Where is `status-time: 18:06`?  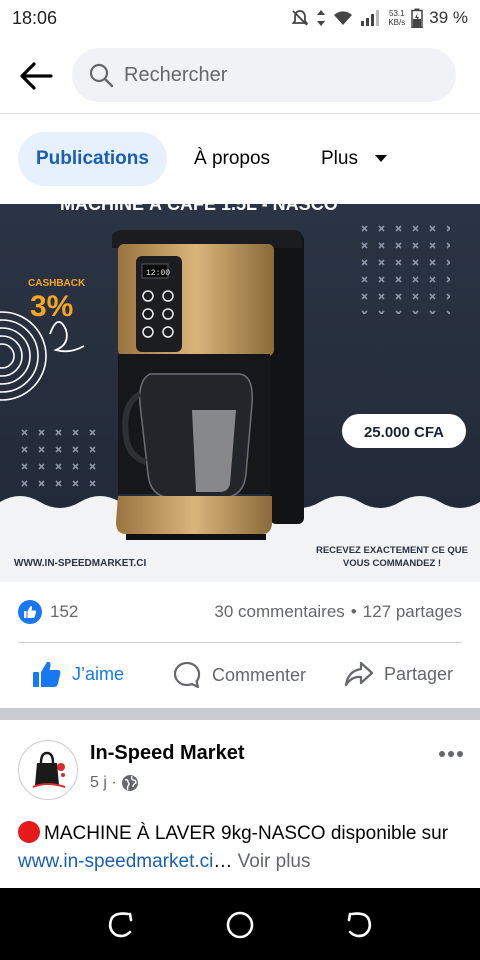 status-time: 18:06 is located at coordinates (35, 18).